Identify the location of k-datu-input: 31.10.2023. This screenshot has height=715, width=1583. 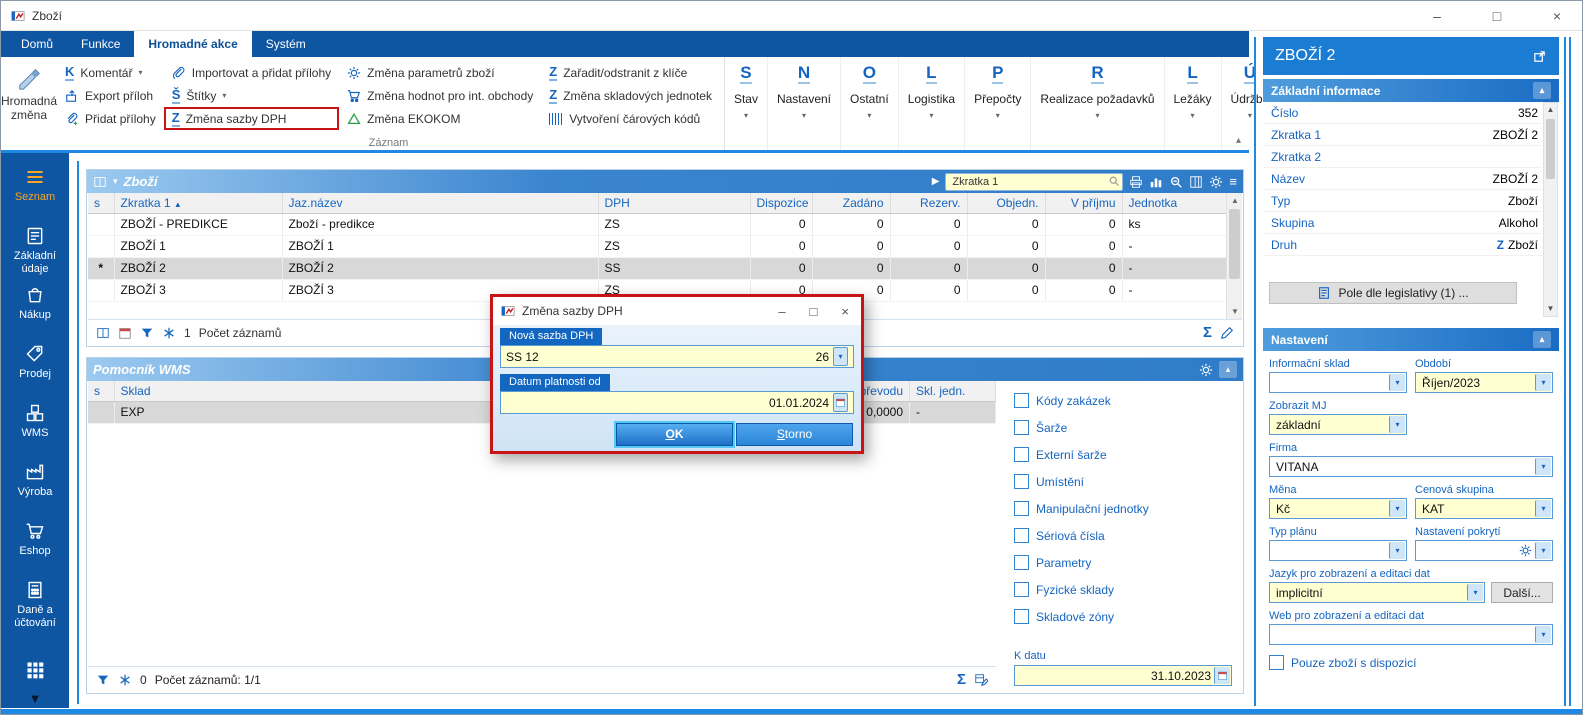
(1123, 675).